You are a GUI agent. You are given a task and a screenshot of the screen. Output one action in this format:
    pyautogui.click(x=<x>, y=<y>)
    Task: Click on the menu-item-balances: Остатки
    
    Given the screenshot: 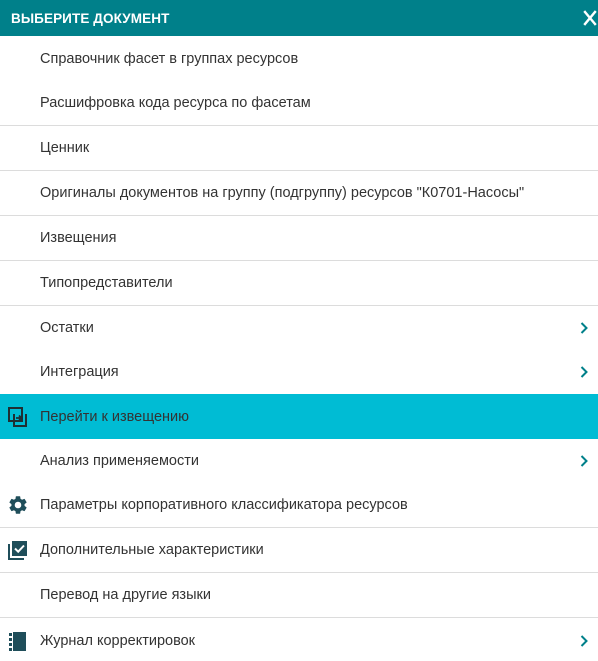 What is the action you would take?
    pyautogui.click(x=299, y=328)
    